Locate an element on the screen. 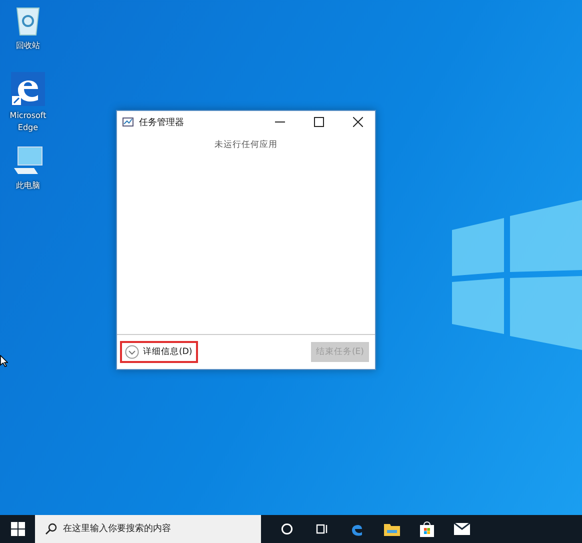 The image size is (582, 543). chevron-icon is located at coordinates (132, 352).